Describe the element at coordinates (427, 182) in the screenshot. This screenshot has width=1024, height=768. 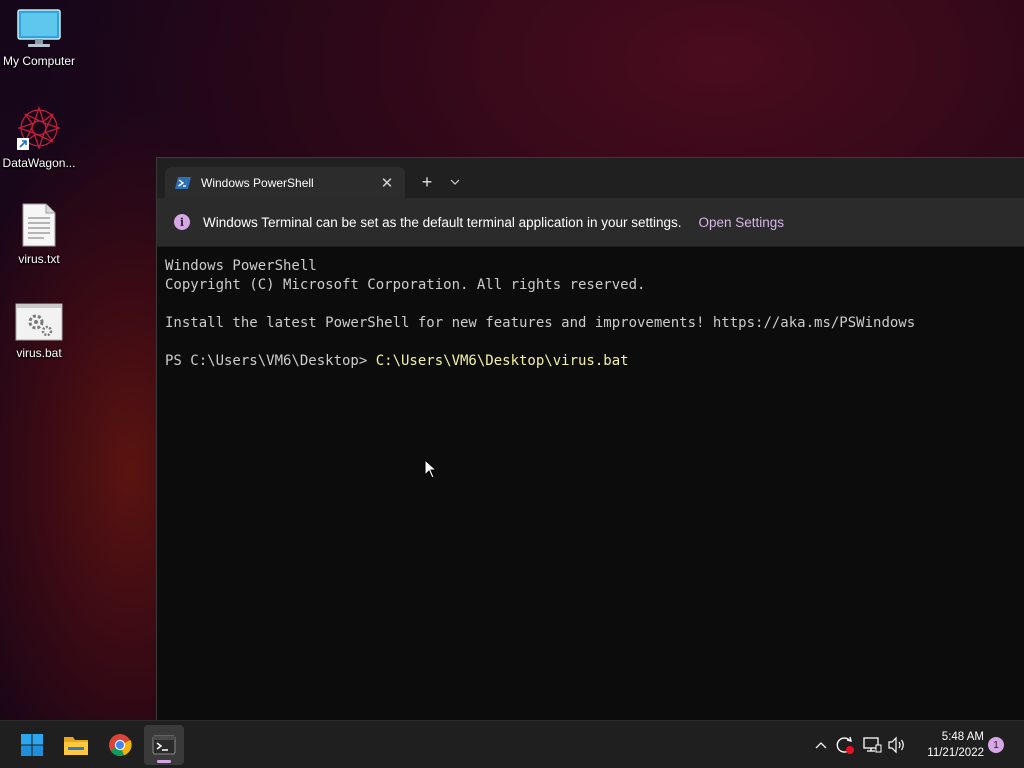
I see `new-tab-button: +` at that location.